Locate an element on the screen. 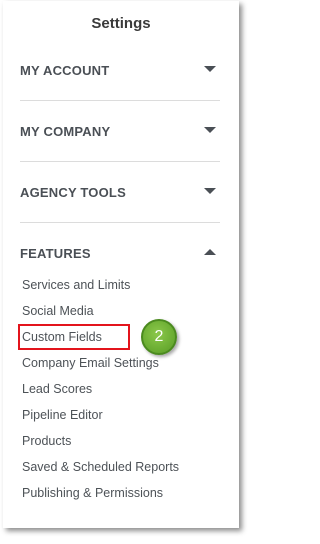  chevron-up-icon is located at coordinates (210, 252).